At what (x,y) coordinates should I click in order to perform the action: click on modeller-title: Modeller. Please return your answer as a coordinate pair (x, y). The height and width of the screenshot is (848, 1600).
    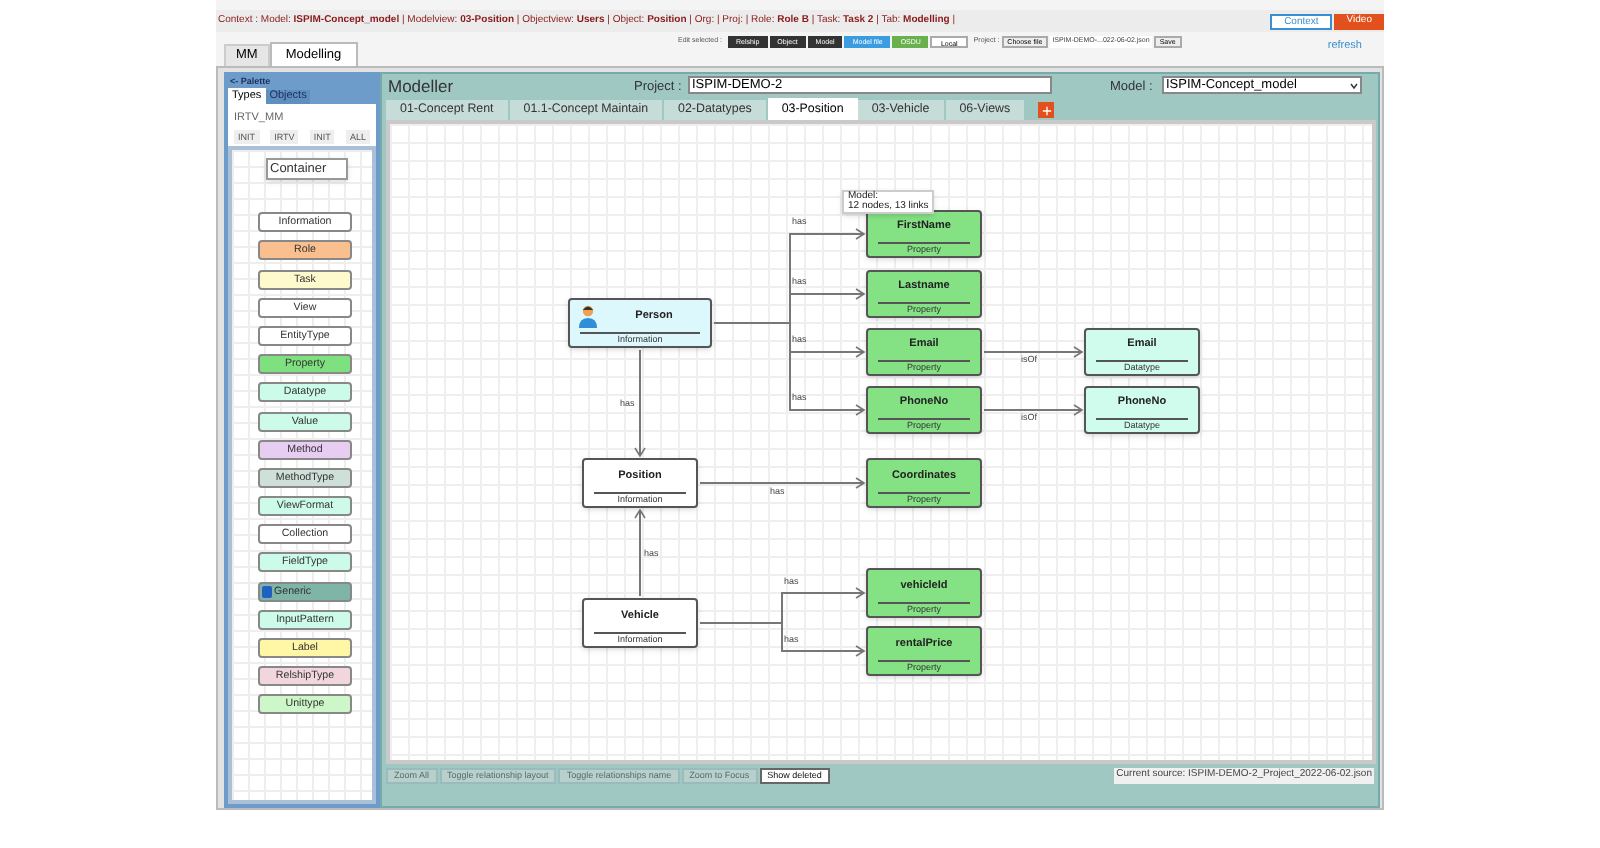
    Looking at the image, I should click on (420, 86).